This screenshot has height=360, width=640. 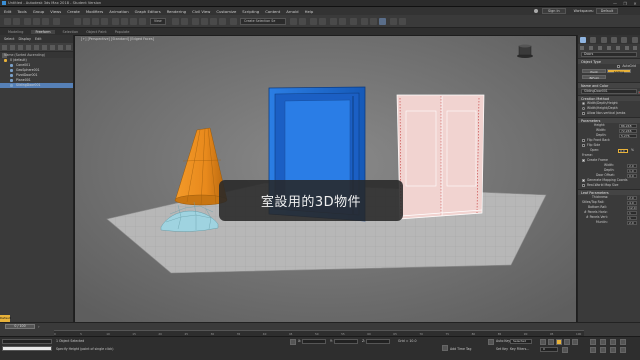 I want to click on time-tag-icon, so click(x=445, y=348).